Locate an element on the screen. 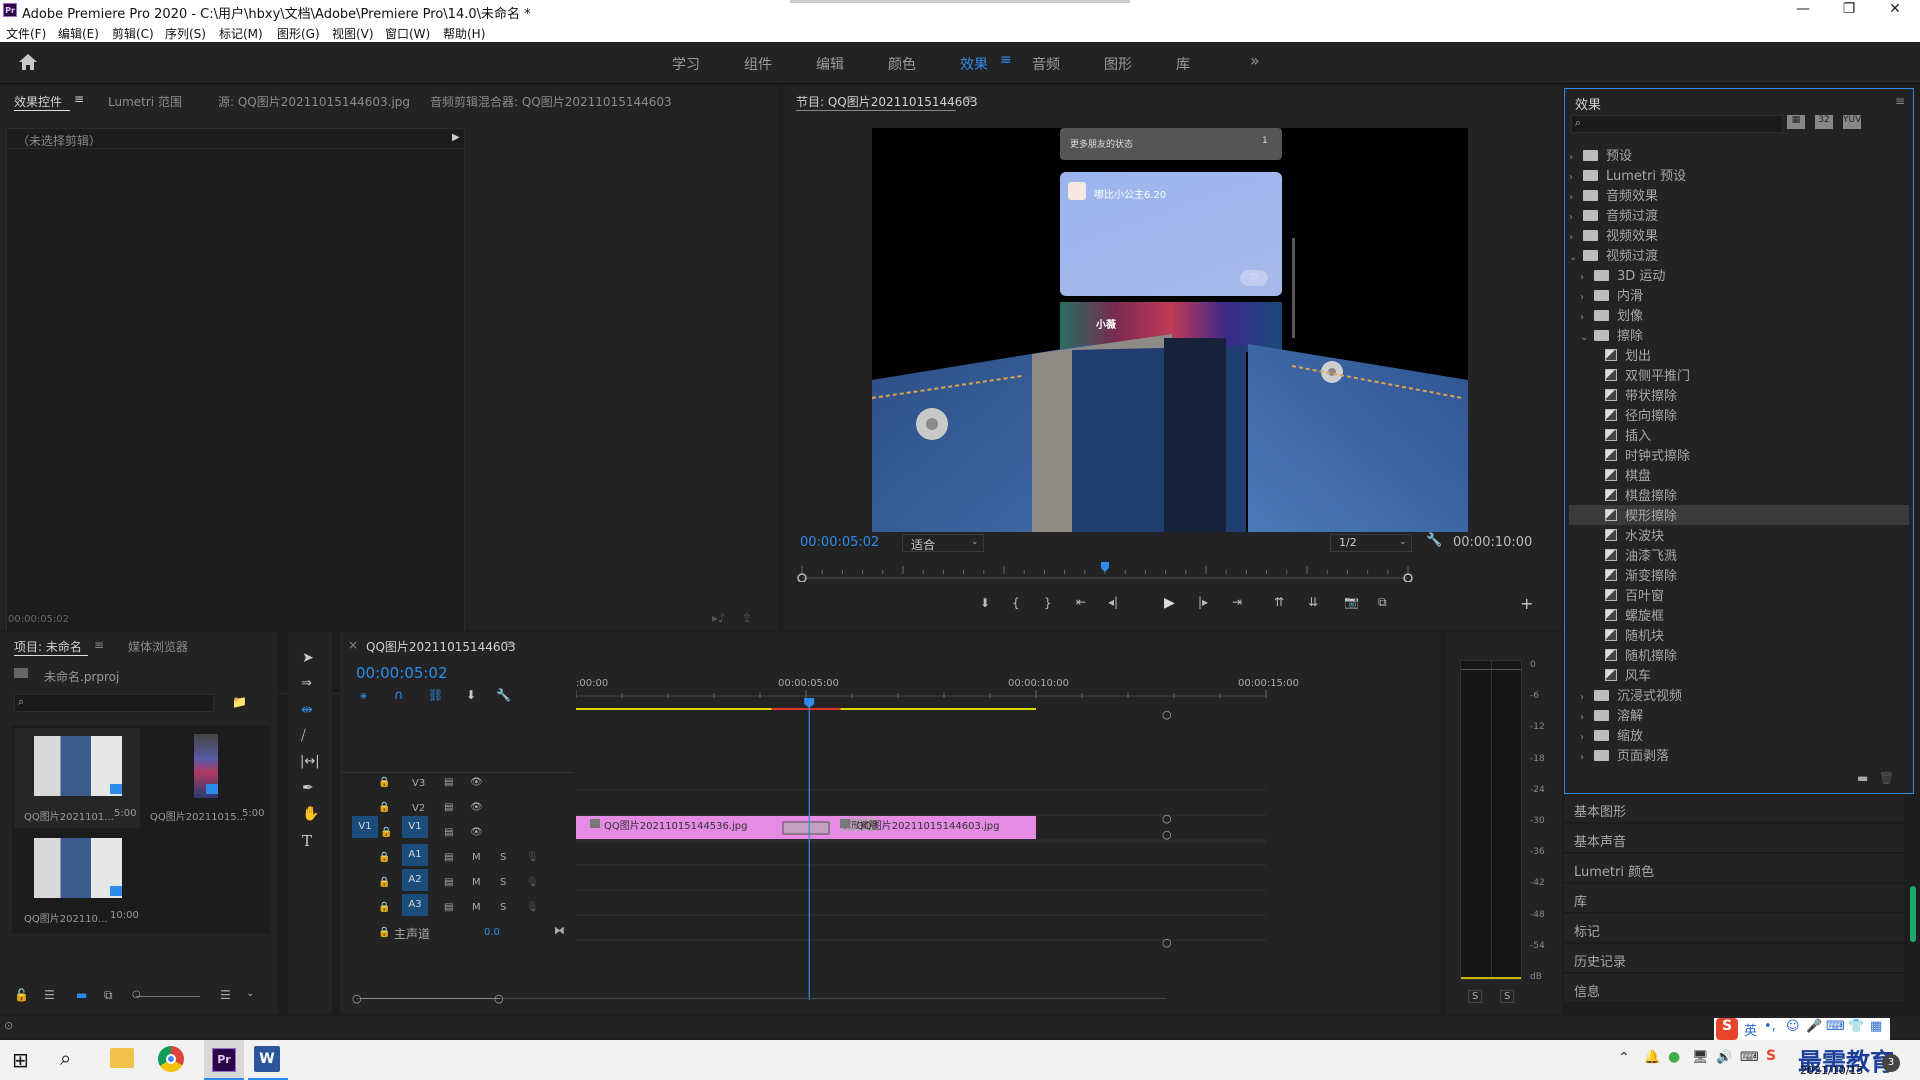  menu-edit: 编辑(E) is located at coordinates (78, 33).